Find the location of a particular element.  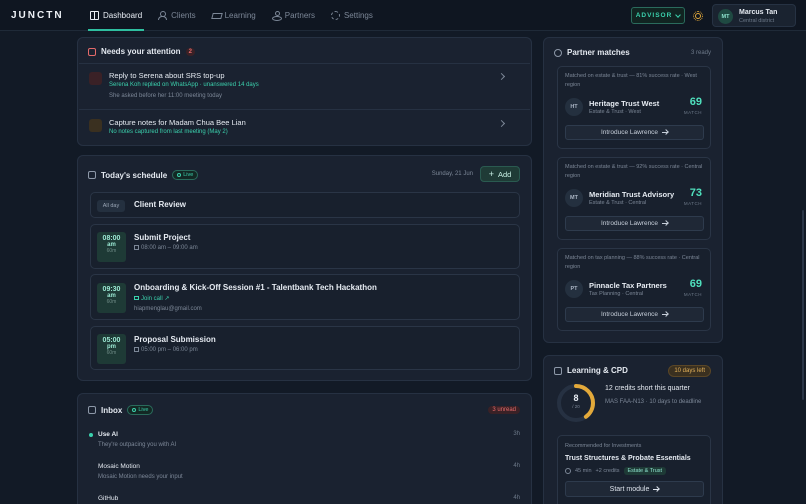

inbox-item: GitHub 4h is located at coordinates (304, 497).